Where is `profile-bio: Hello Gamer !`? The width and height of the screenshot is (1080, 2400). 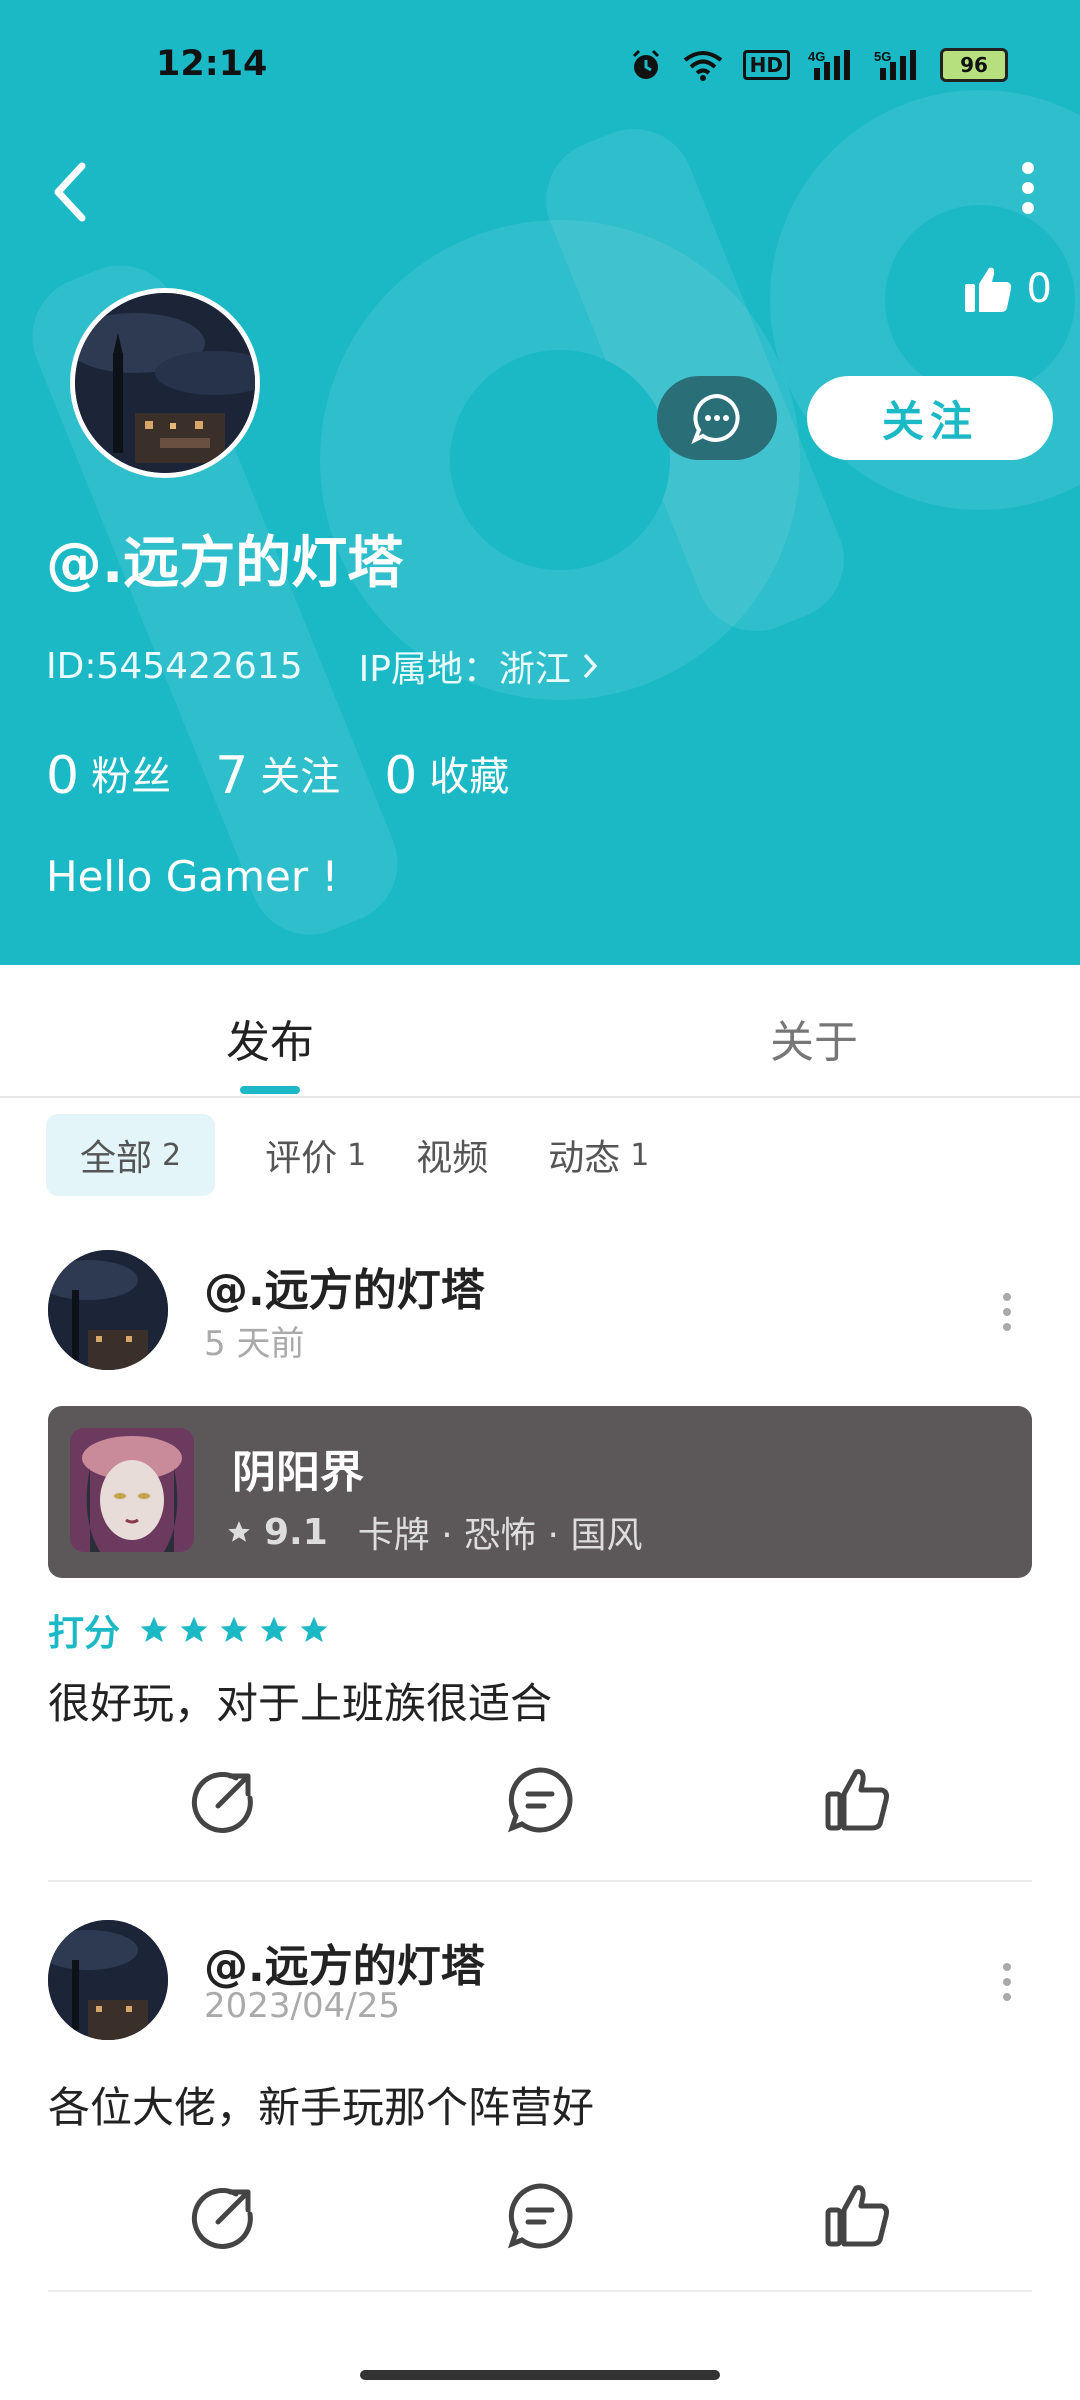
profile-bio: Hello Gamer ! is located at coordinates (192, 876).